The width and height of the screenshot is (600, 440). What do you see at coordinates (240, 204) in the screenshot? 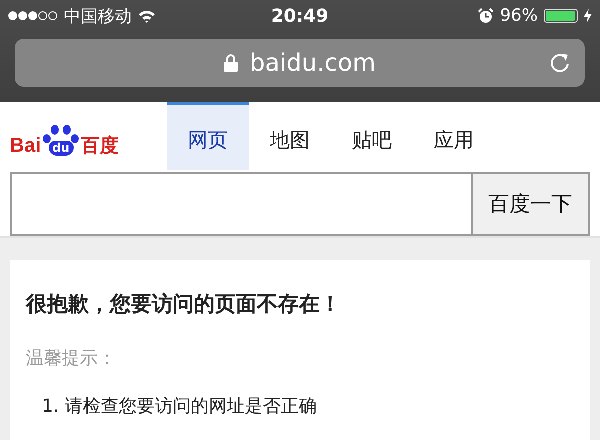
I see `search-field` at bounding box center [240, 204].